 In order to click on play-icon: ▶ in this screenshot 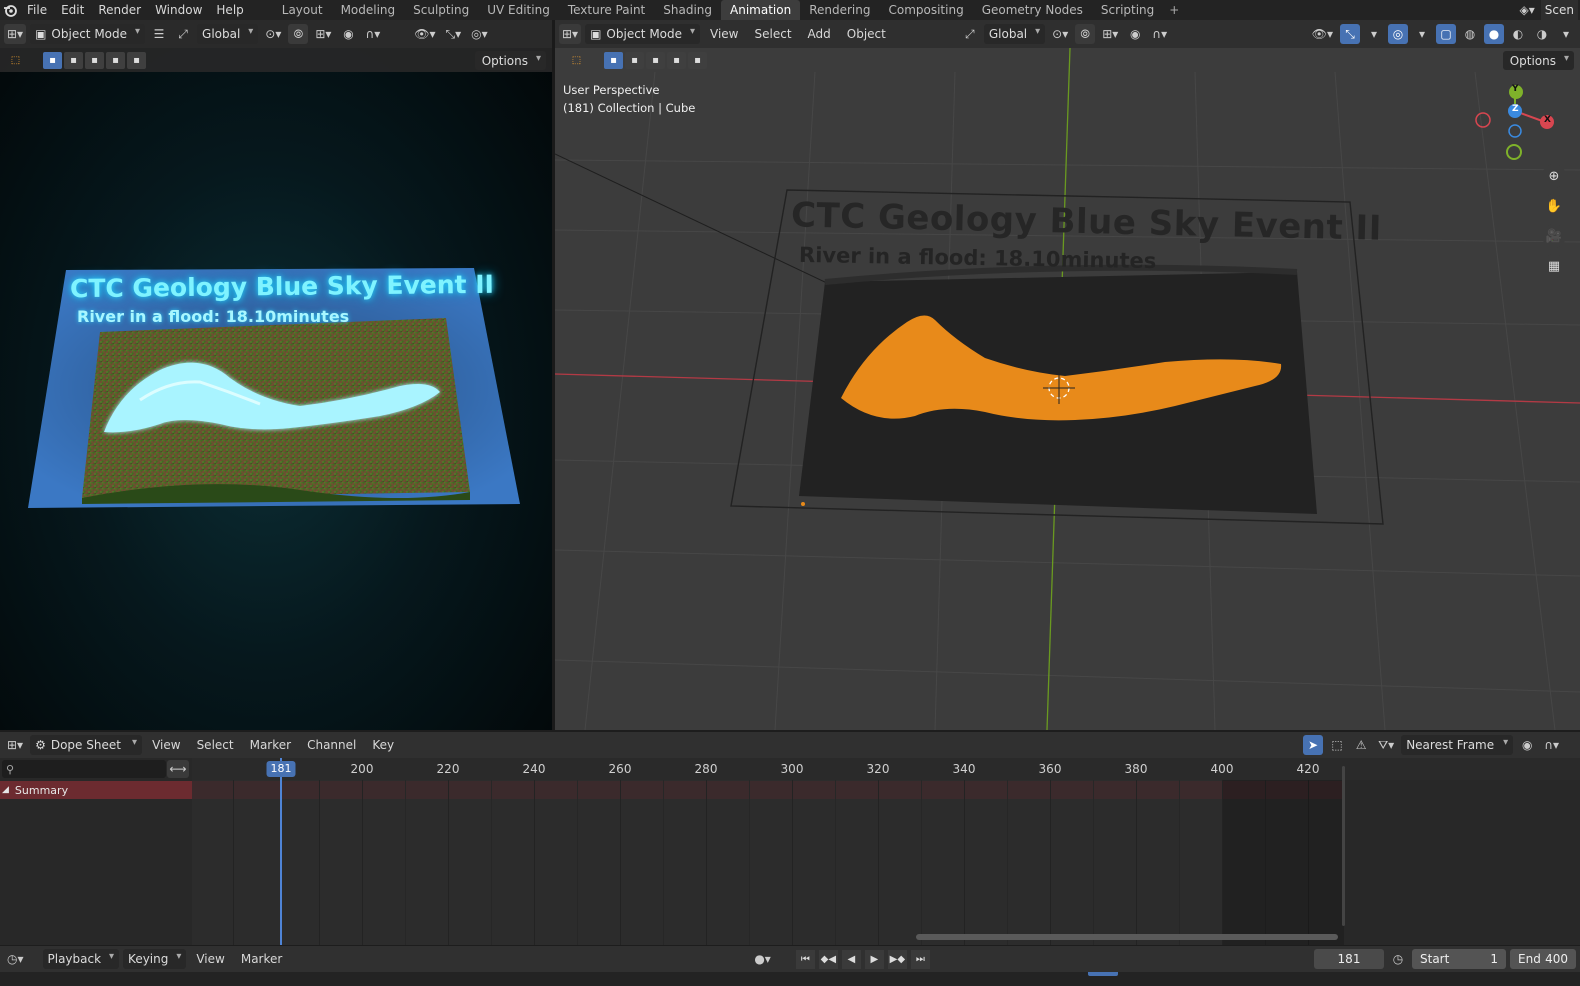, I will do `click(874, 959)`.